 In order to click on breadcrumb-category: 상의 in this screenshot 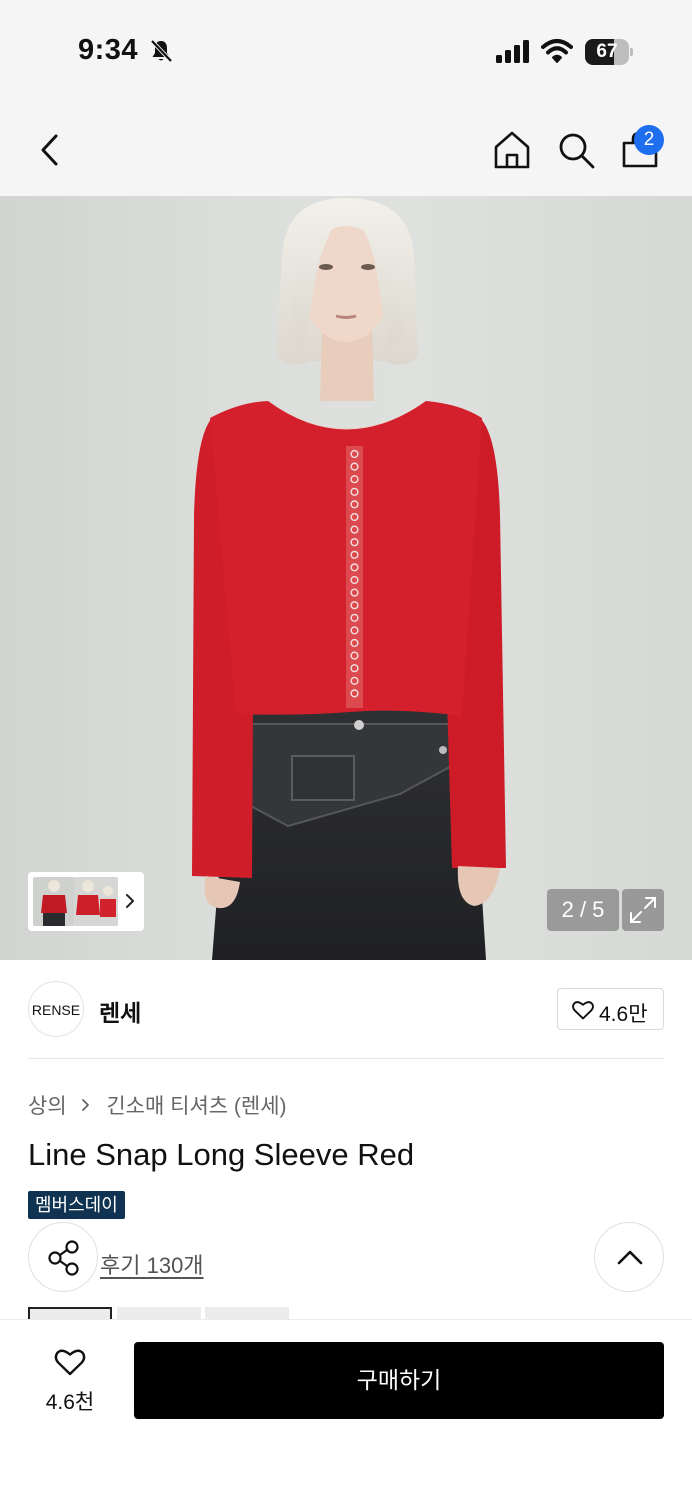, I will do `click(47, 1106)`.